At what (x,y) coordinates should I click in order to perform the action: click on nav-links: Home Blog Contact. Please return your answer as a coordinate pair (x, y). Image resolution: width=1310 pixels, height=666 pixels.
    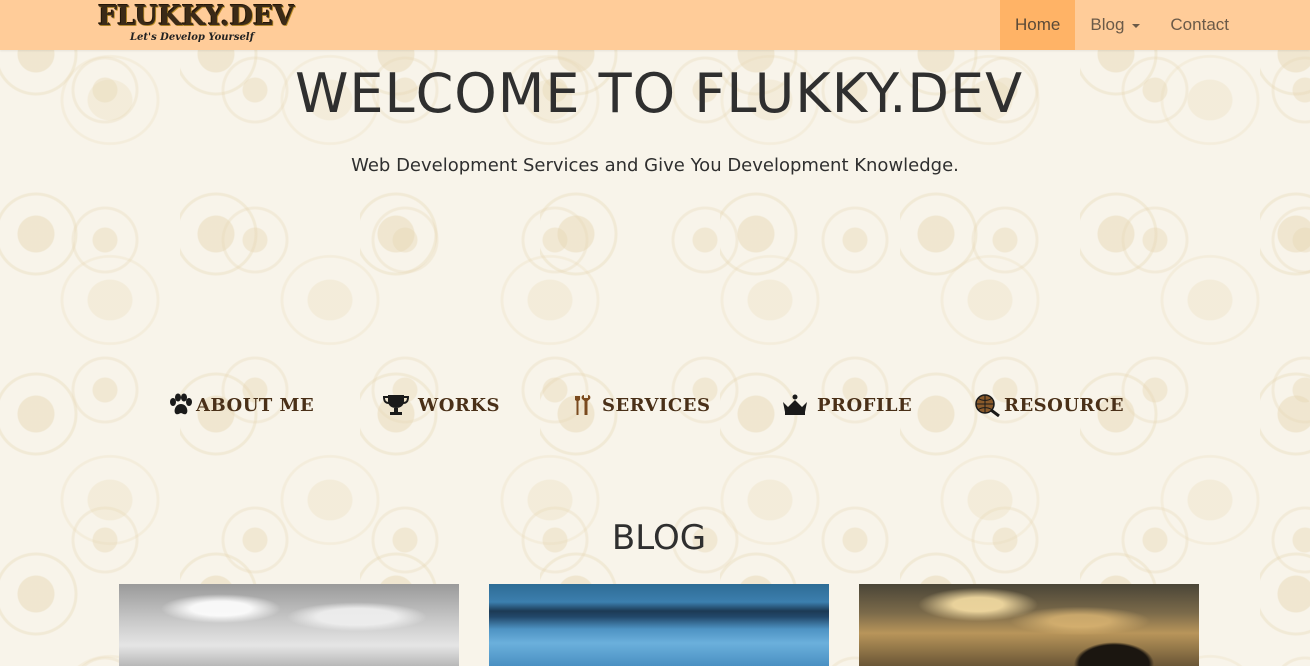
    Looking at the image, I should click on (1122, 25).